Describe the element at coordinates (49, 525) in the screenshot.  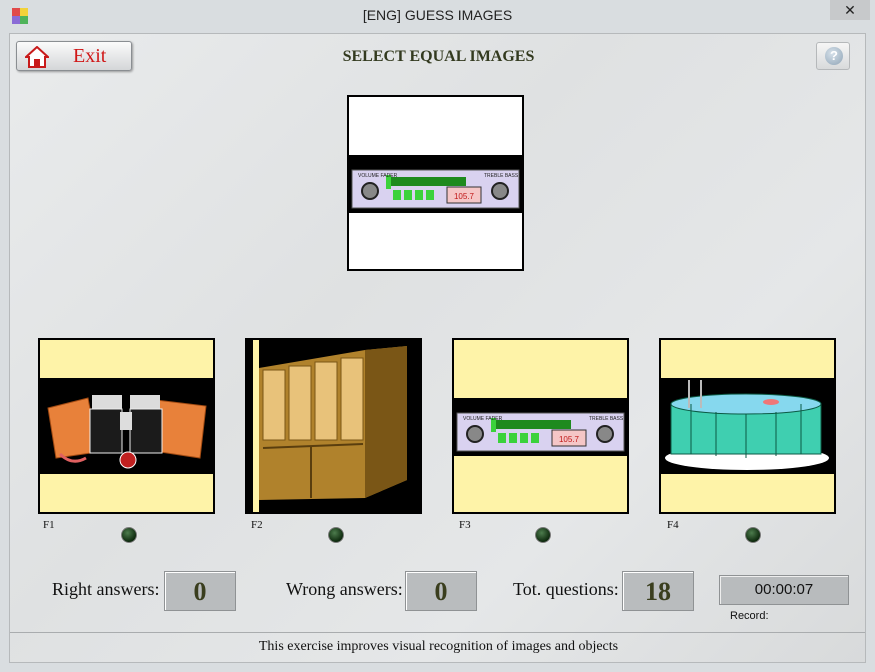
I see `choice-key-f1: F1` at that location.